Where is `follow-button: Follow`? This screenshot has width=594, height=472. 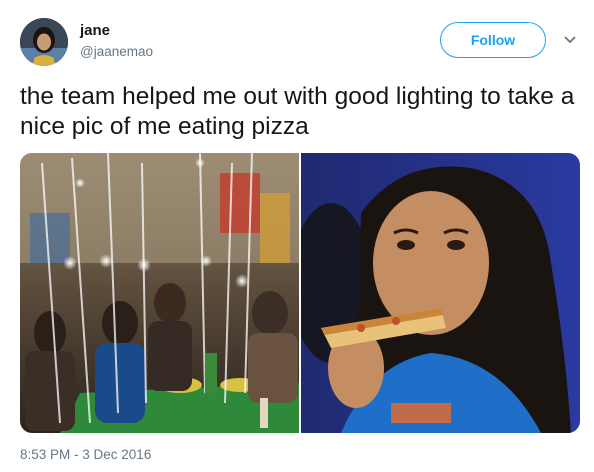 follow-button: Follow is located at coordinates (493, 40).